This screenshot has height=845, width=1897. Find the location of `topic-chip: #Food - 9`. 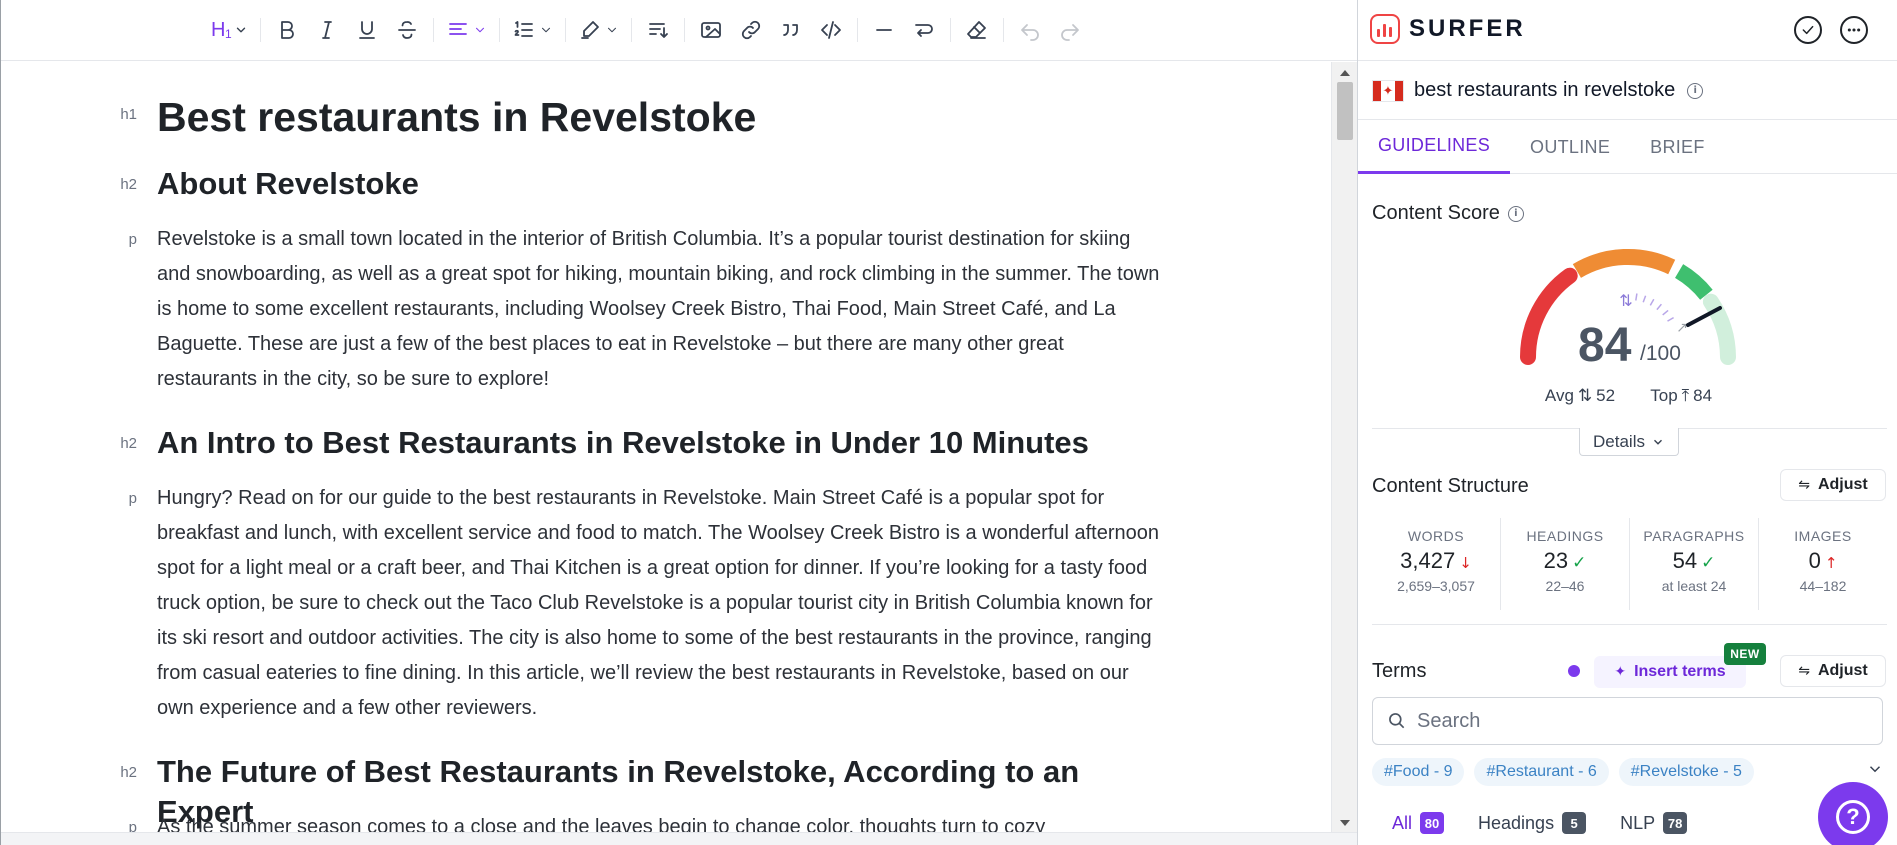

topic-chip: #Food - 9 is located at coordinates (1418, 772).